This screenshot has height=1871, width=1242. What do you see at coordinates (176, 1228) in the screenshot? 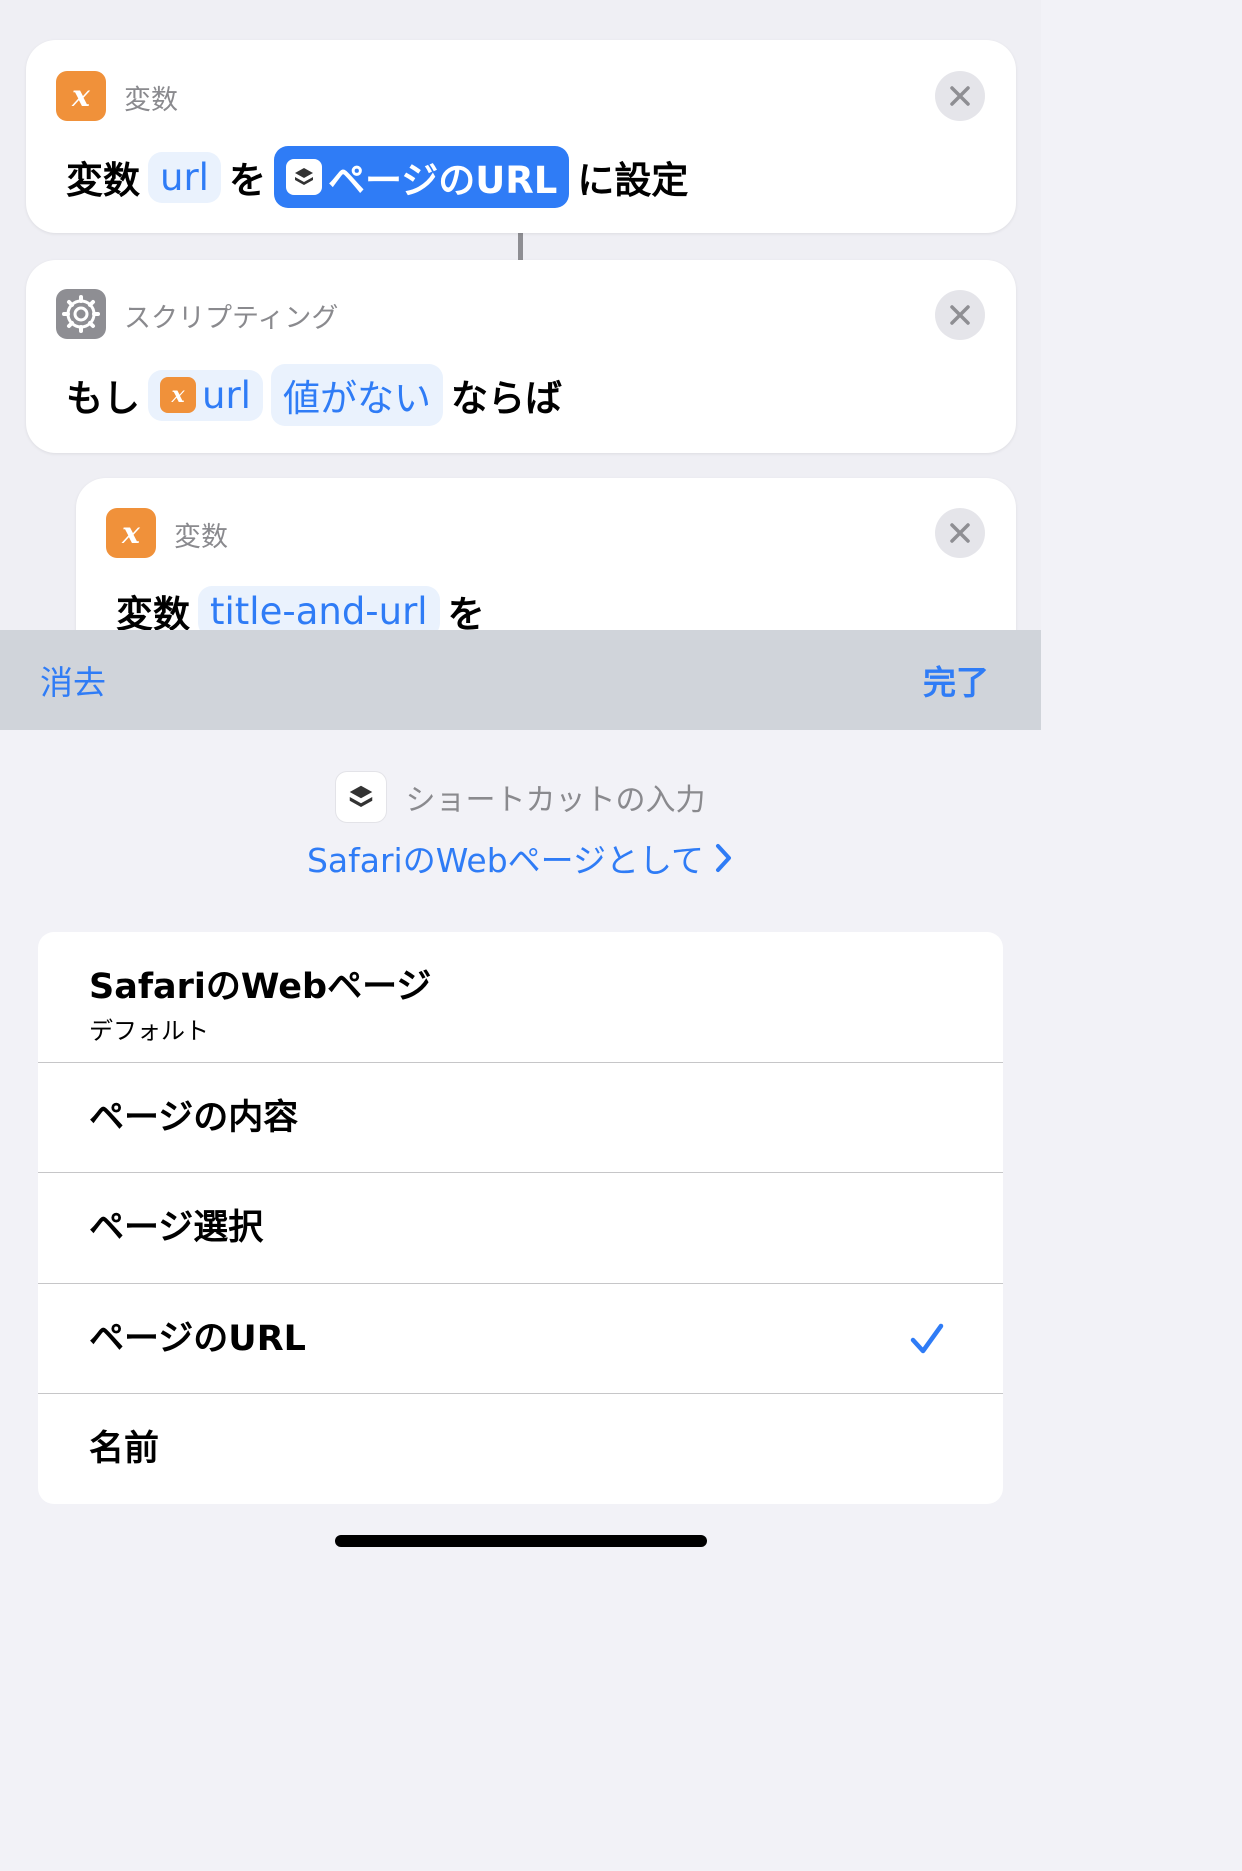
I see `option-label: ページ選択` at bounding box center [176, 1228].